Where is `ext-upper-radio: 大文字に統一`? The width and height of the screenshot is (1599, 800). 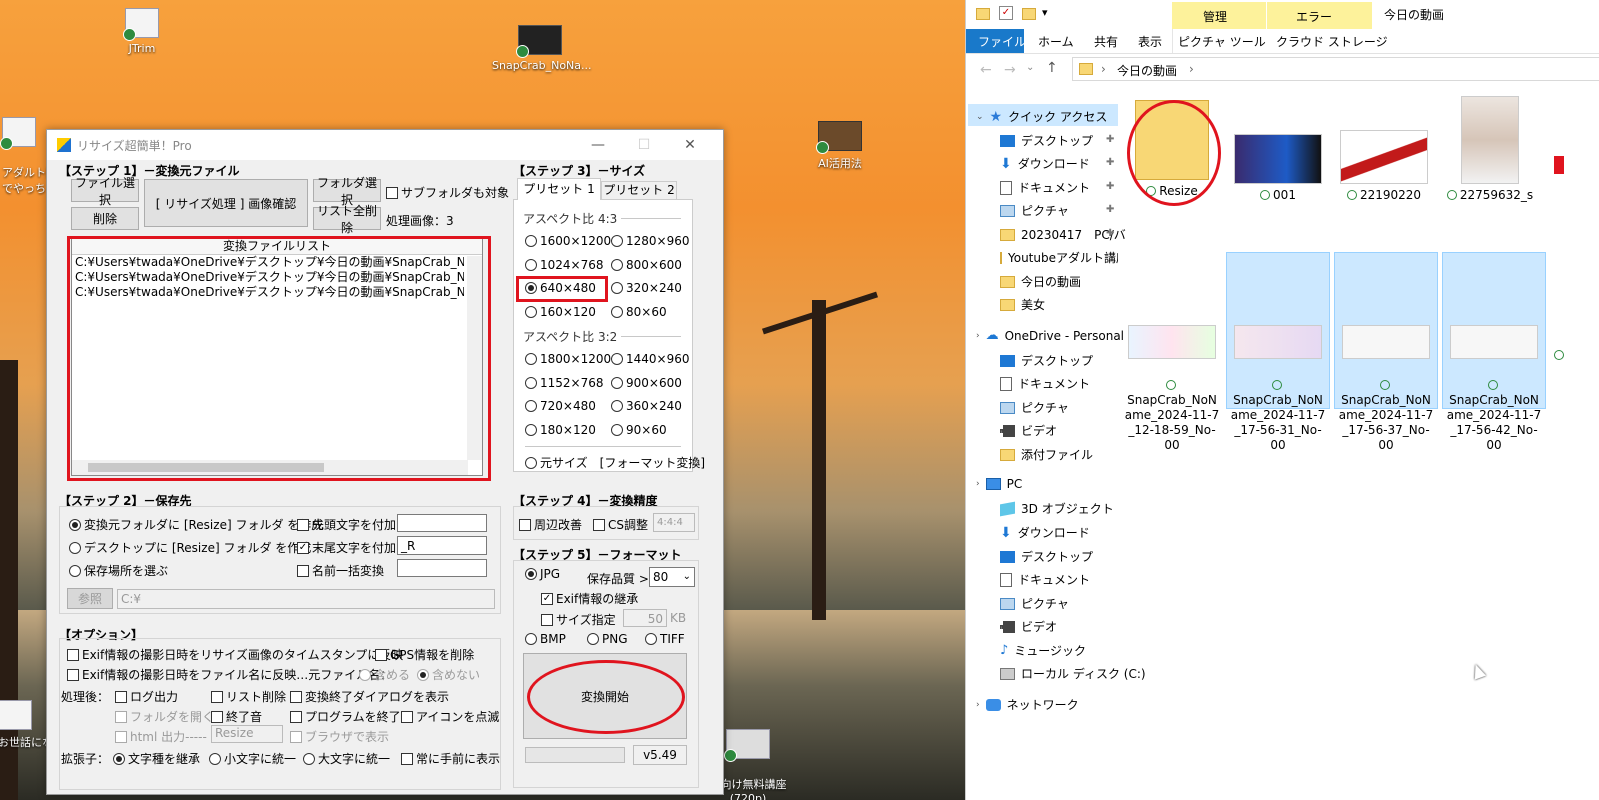 ext-upper-radio: 大文字に統一 is located at coordinates (346, 758).